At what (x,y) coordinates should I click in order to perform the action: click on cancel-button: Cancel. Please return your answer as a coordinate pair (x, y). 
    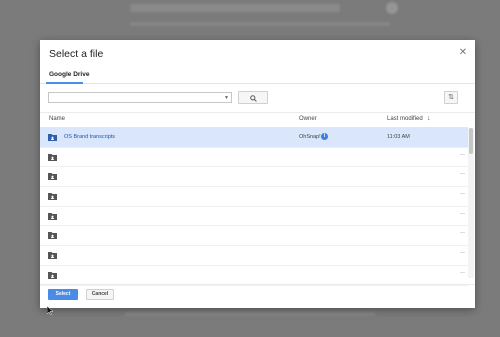
    Looking at the image, I should click on (100, 294).